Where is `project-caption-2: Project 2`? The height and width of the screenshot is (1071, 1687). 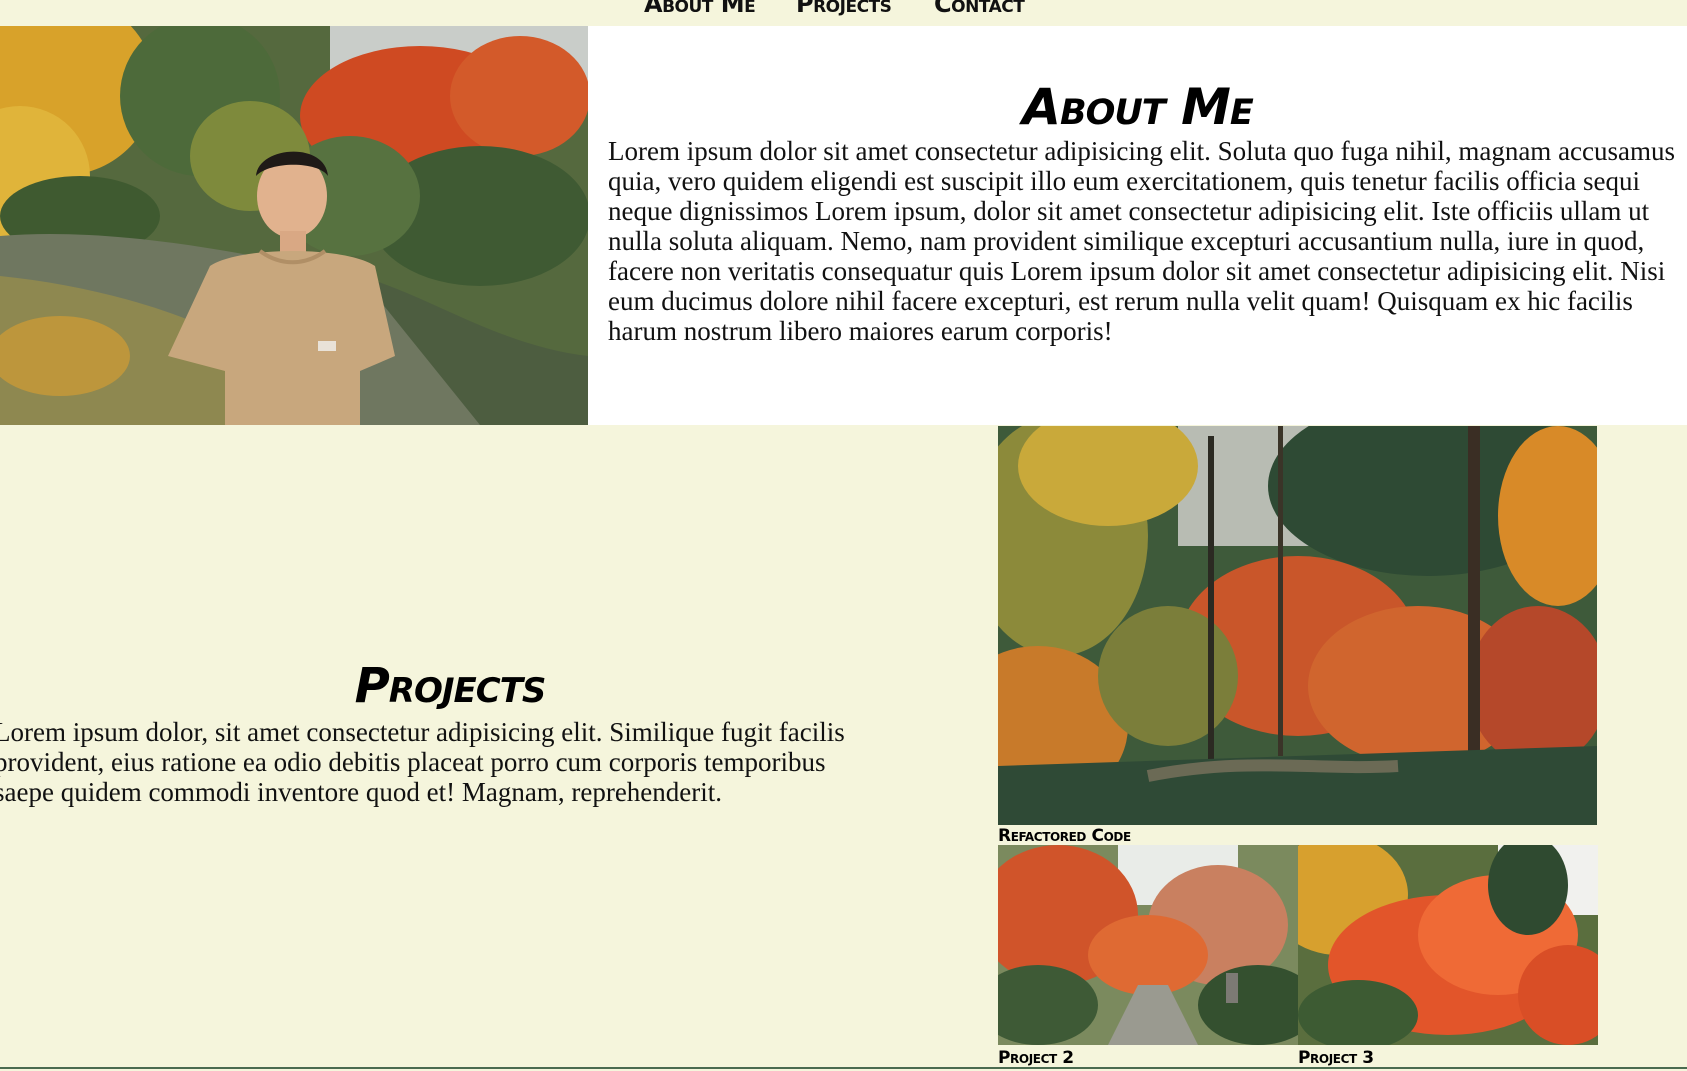 project-caption-2: Project 2 is located at coordinates (1036, 1058).